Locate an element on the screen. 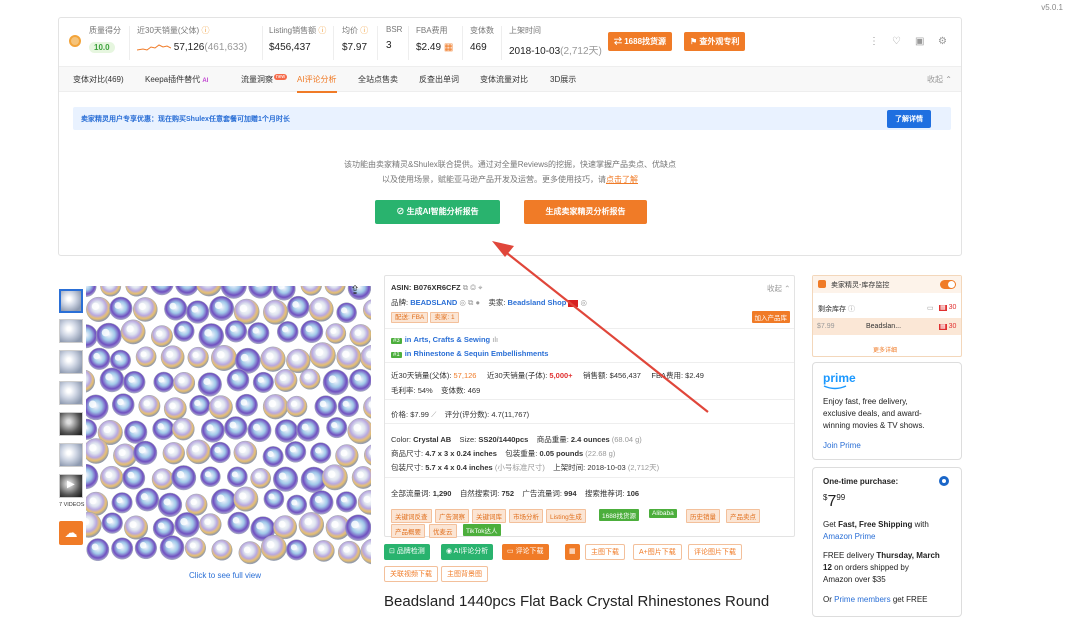 The height and width of the screenshot is (617, 1080). find-1688-source-button: ⇄ 1688找货源 is located at coordinates (640, 41).